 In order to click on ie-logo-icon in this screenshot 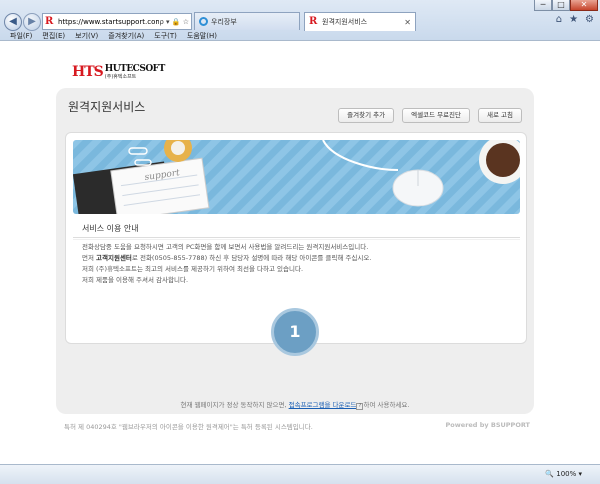, I will do `click(203, 21)`.